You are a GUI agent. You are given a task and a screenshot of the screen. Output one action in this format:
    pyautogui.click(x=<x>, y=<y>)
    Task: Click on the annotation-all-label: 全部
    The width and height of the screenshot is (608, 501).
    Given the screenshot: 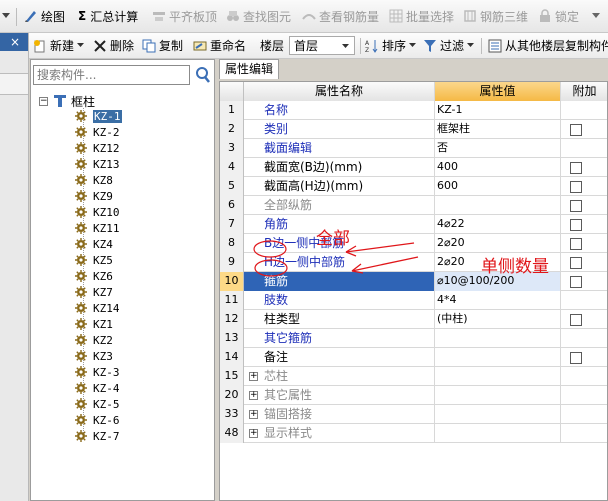 What is the action you would take?
    pyautogui.click(x=333, y=239)
    